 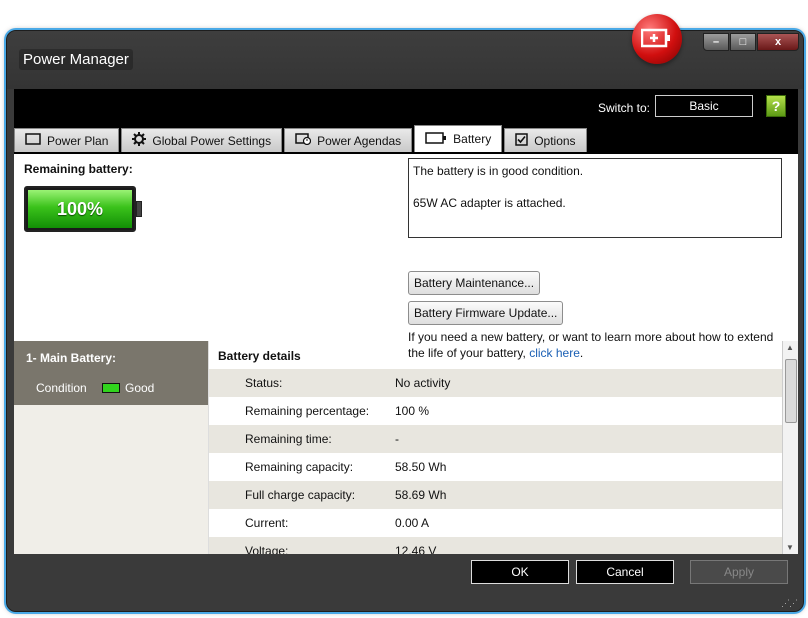 I want to click on remaining-battery-label: Remaining battery:, so click(x=78, y=169).